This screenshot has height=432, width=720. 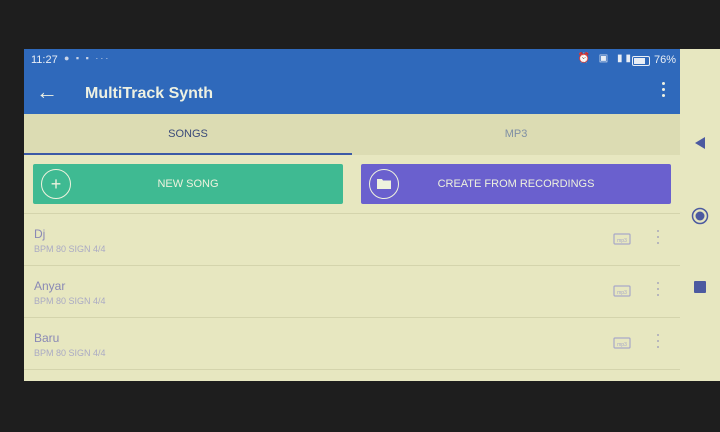 I want to click on new-song-button: + NEW SONG, so click(x=188, y=184).